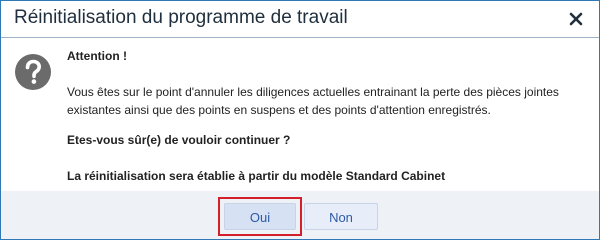 Image resolution: width=600 pixels, height=240 pixels. Describe the element at coordinates (300, 37) in the screenshot. I see `title-divider` at that location.